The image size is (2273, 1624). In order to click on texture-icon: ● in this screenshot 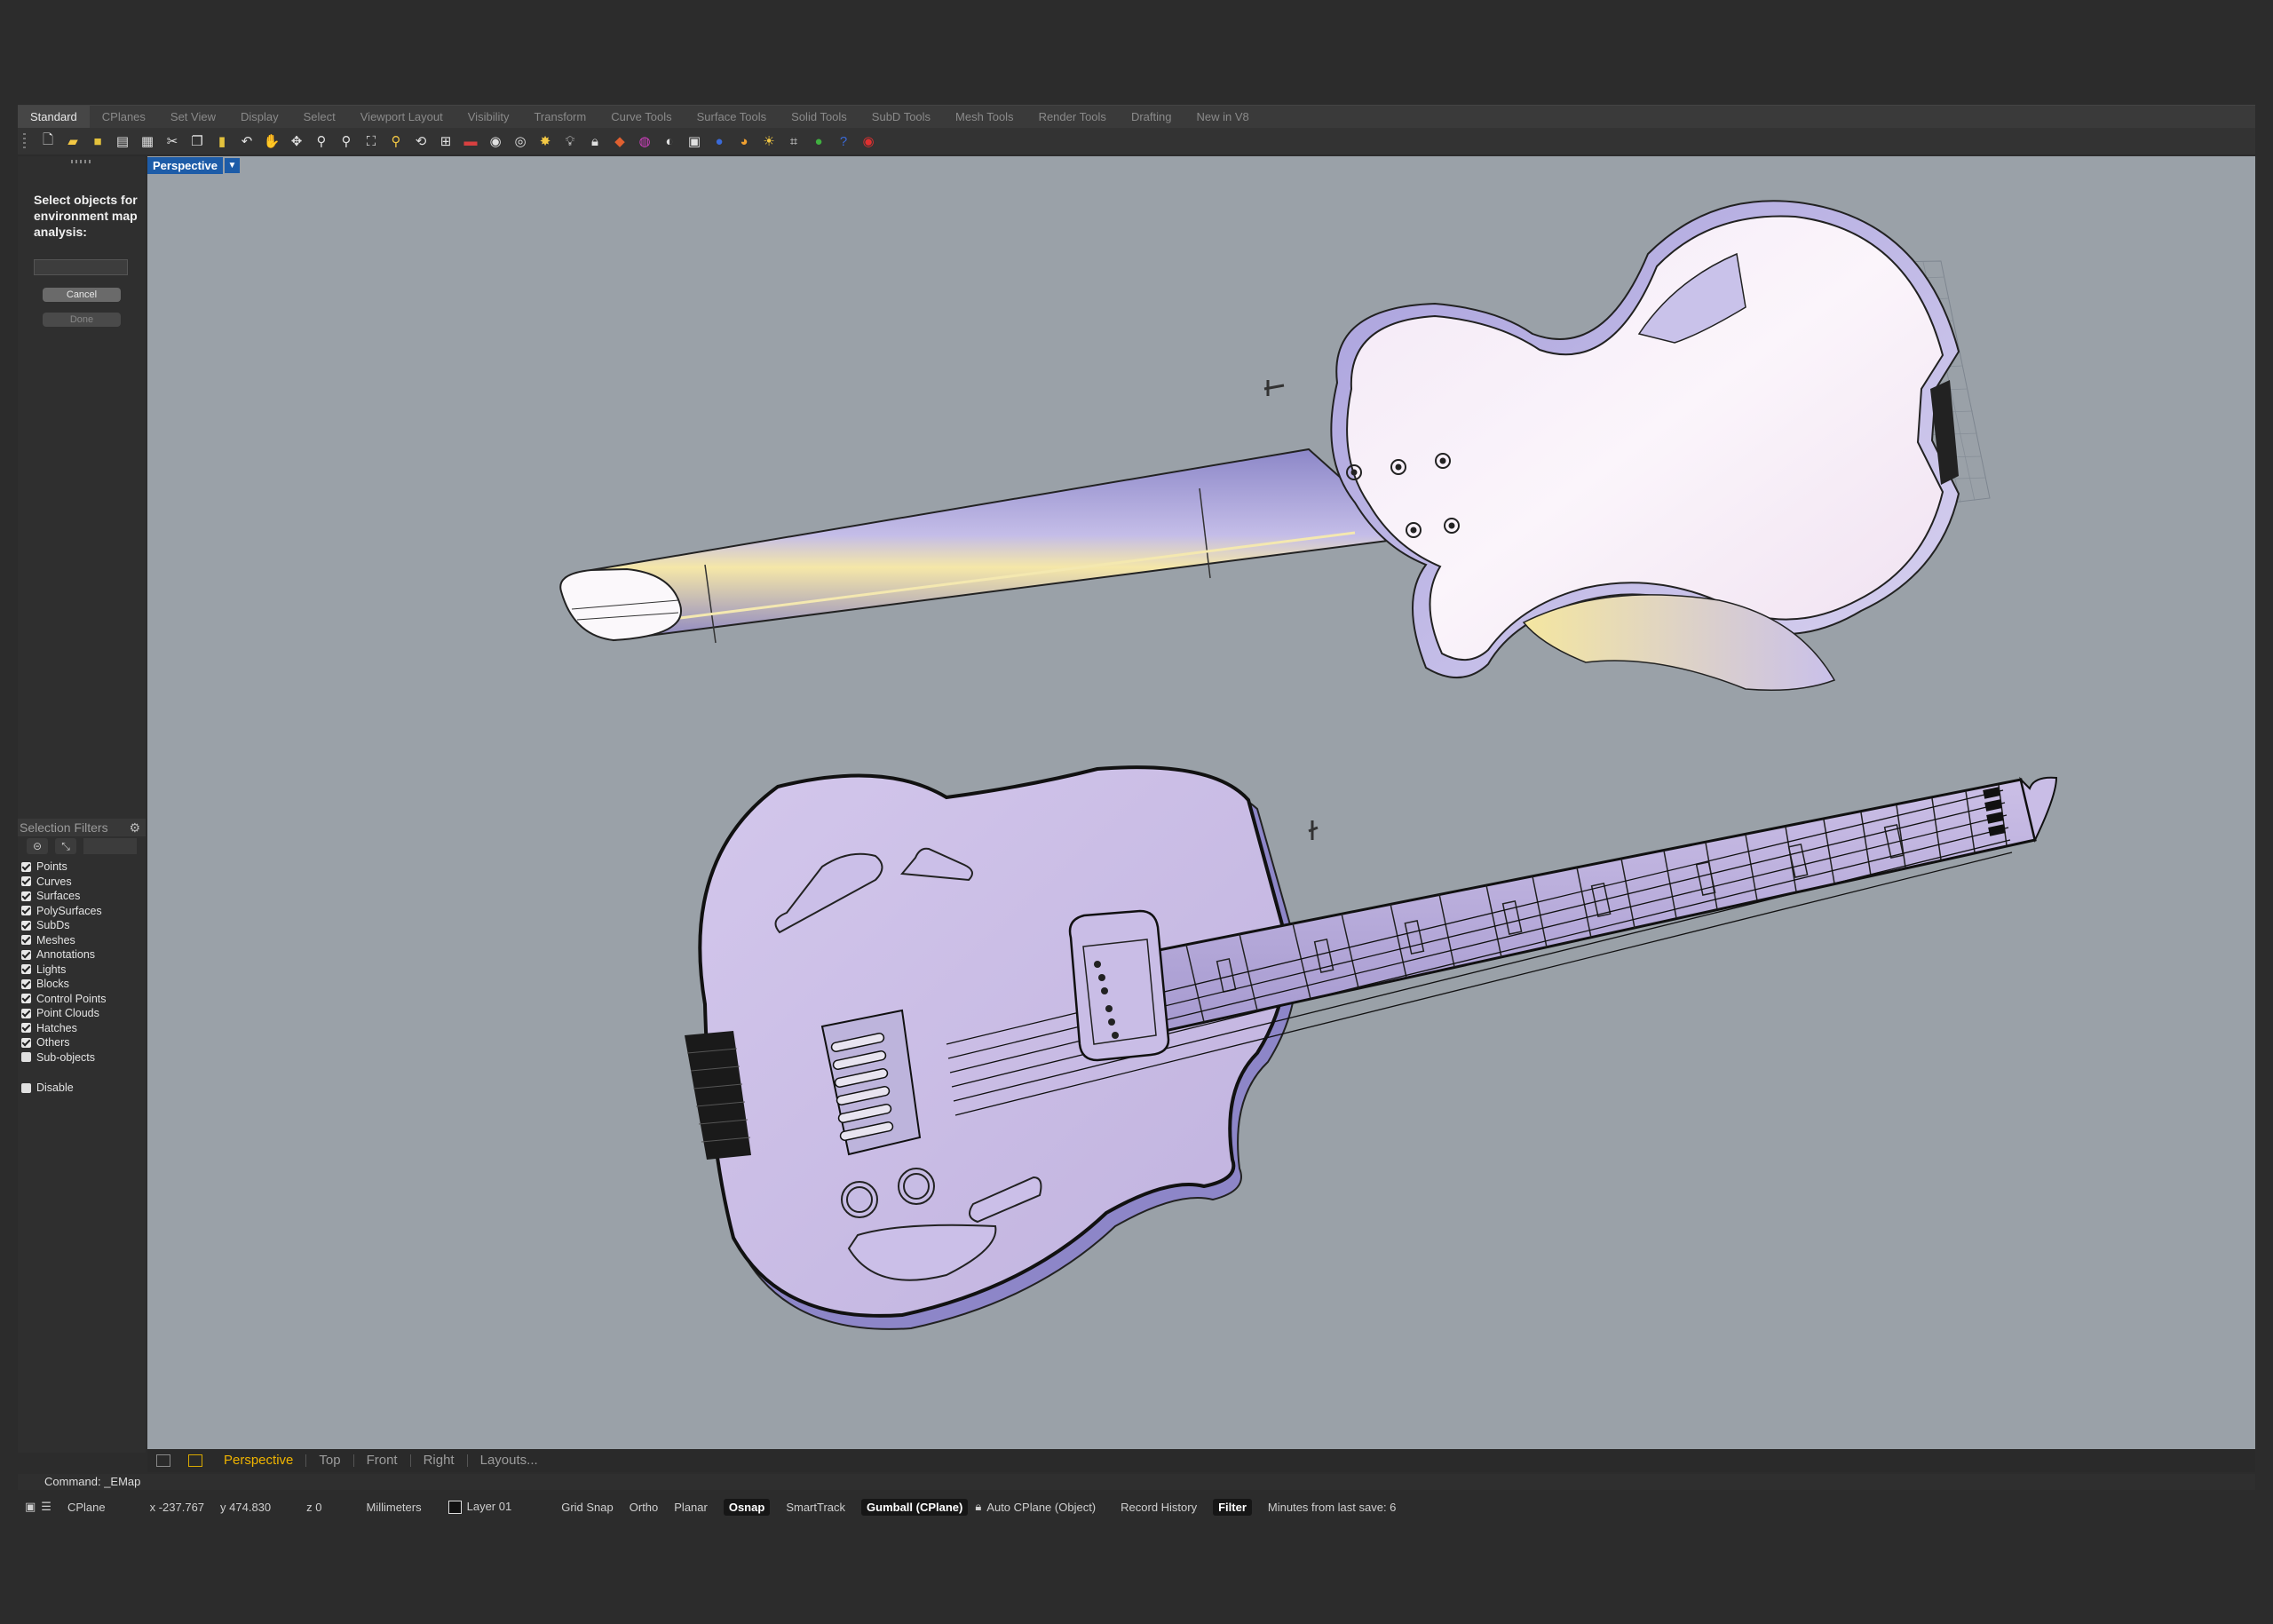, I will do `click(719, 141)`.